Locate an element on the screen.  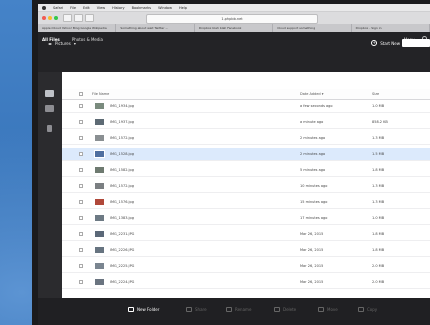
menu-file: File is located at coordinates (73, 8).